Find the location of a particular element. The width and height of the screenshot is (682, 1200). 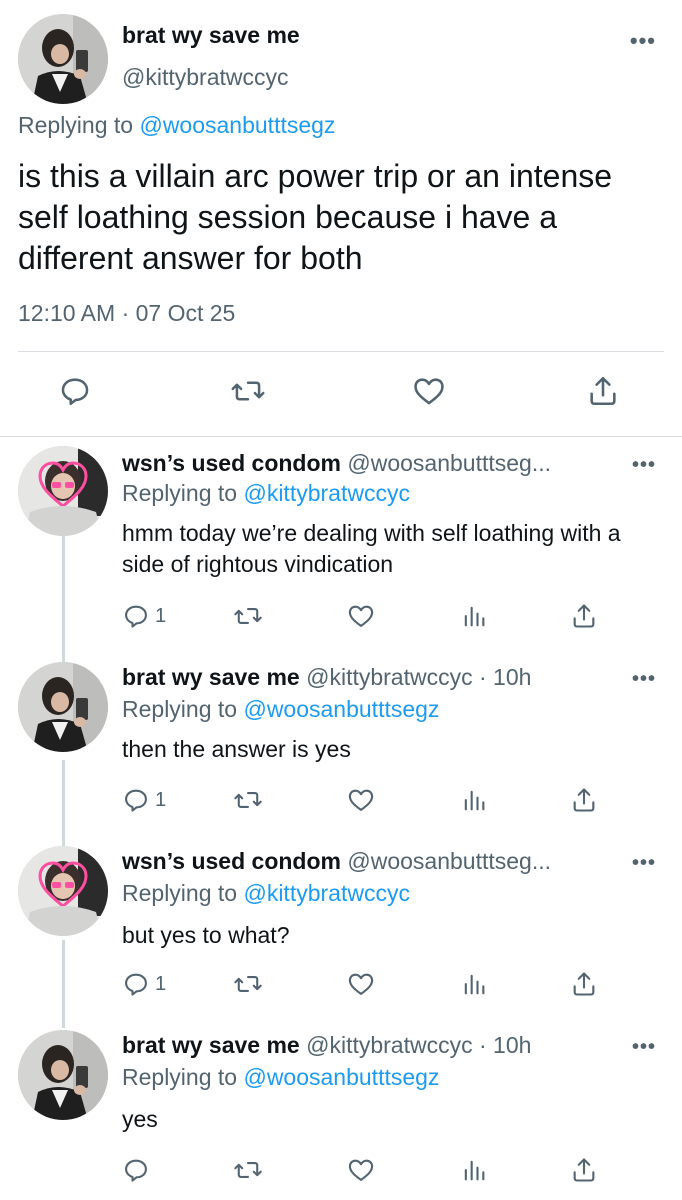

tweet-actions is located at coordinates (341, 394).